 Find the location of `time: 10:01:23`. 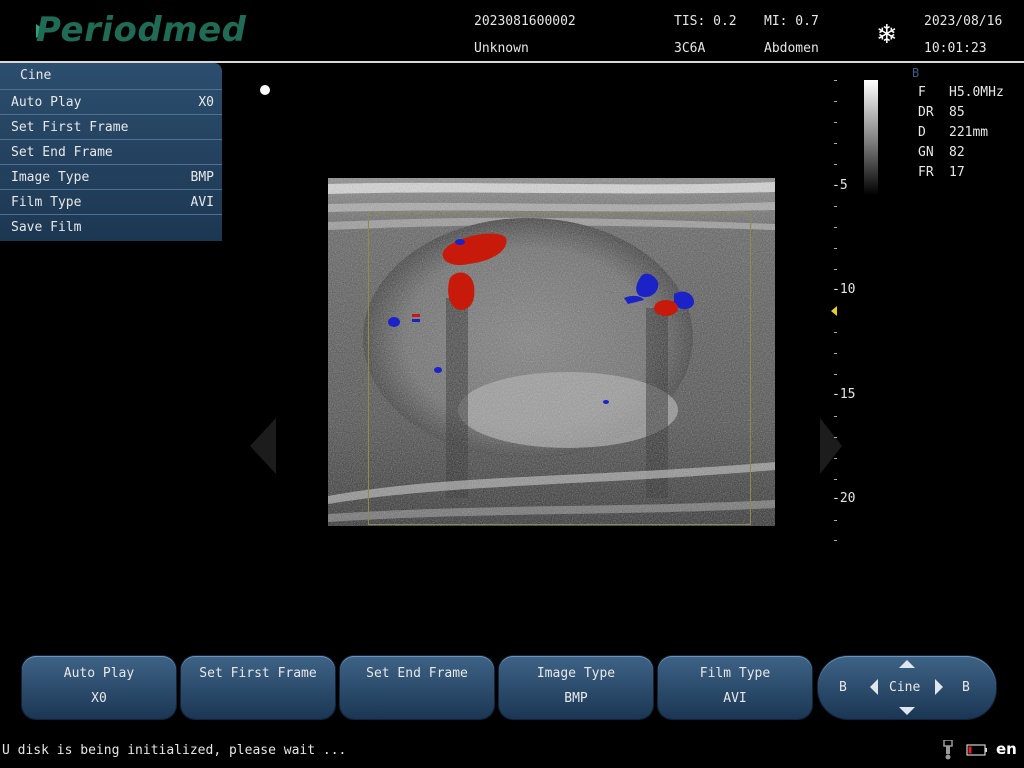

time: 10:01:23 is located at coordinates (955, 48).